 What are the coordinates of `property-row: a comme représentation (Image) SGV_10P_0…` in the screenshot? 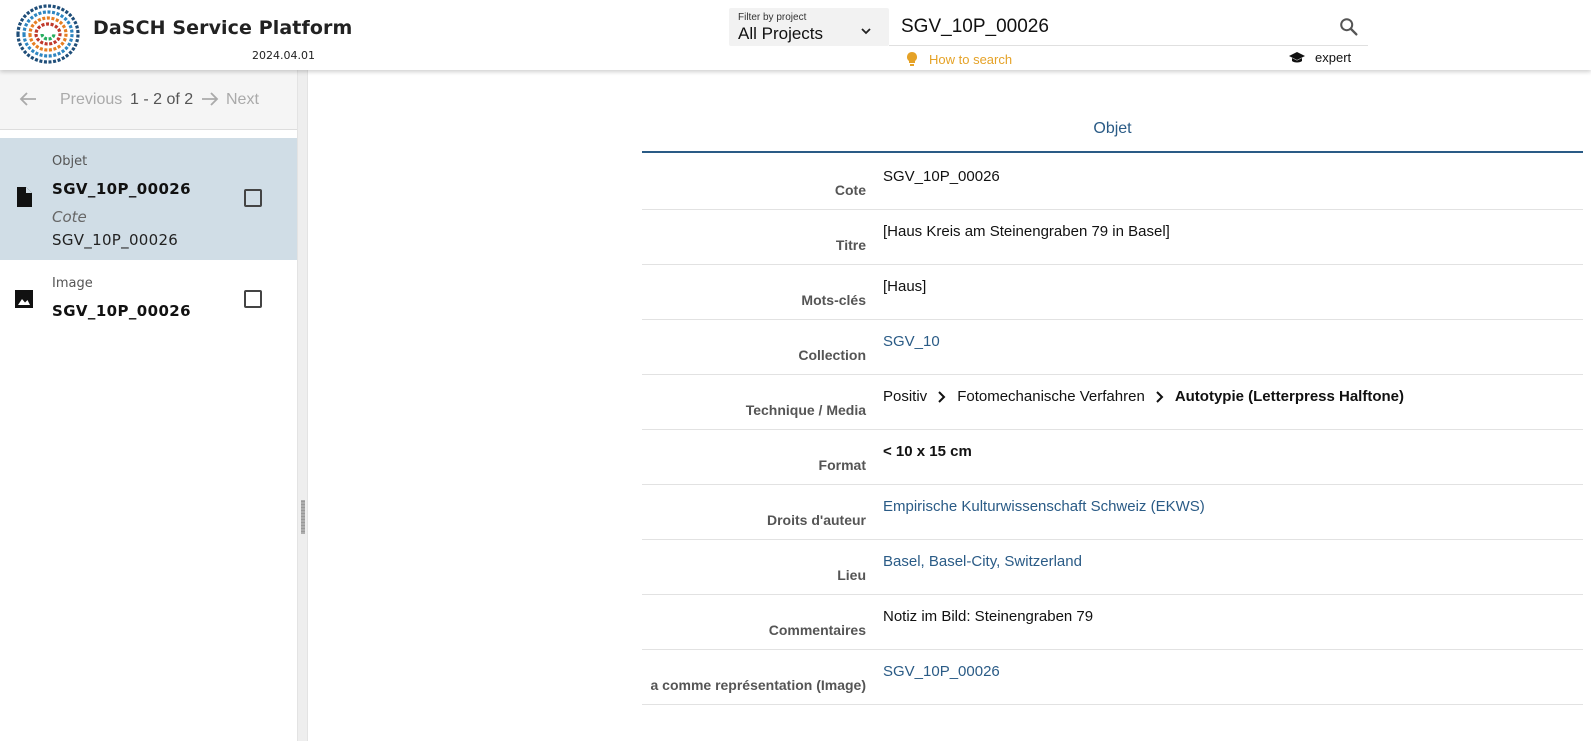 It's located at (1112, 677).